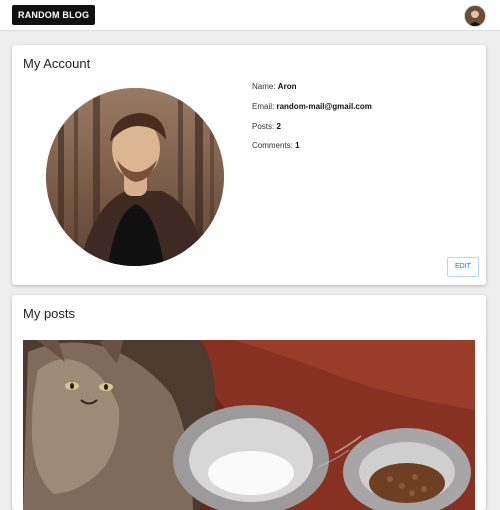 The image size is (500, 510). Describe the element at coordinates (57, 63) in the screenshot. I see `account-title: My Account` at that location.